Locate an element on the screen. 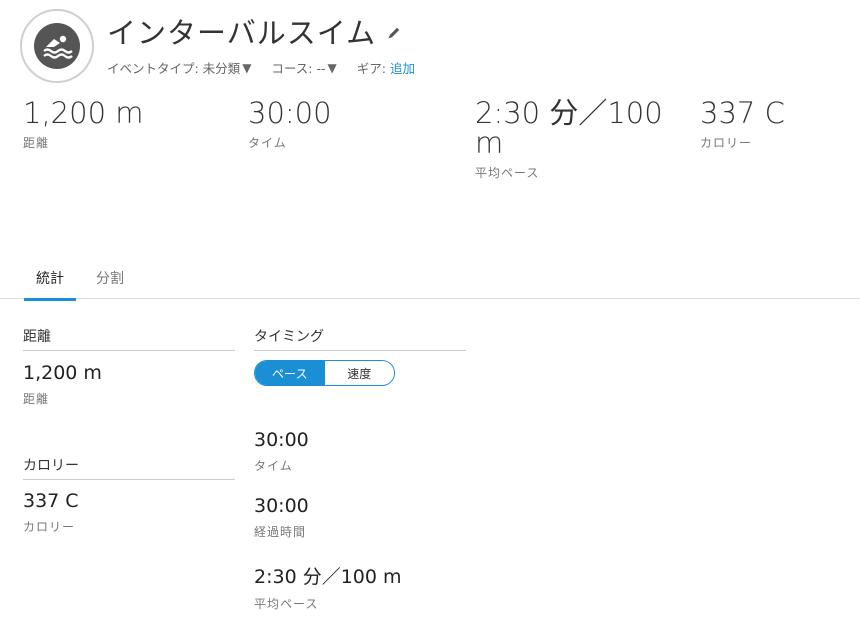 The width and height of the screenshot is (860, 620). stat-label: 距離 is located at coordinates (36, 399).